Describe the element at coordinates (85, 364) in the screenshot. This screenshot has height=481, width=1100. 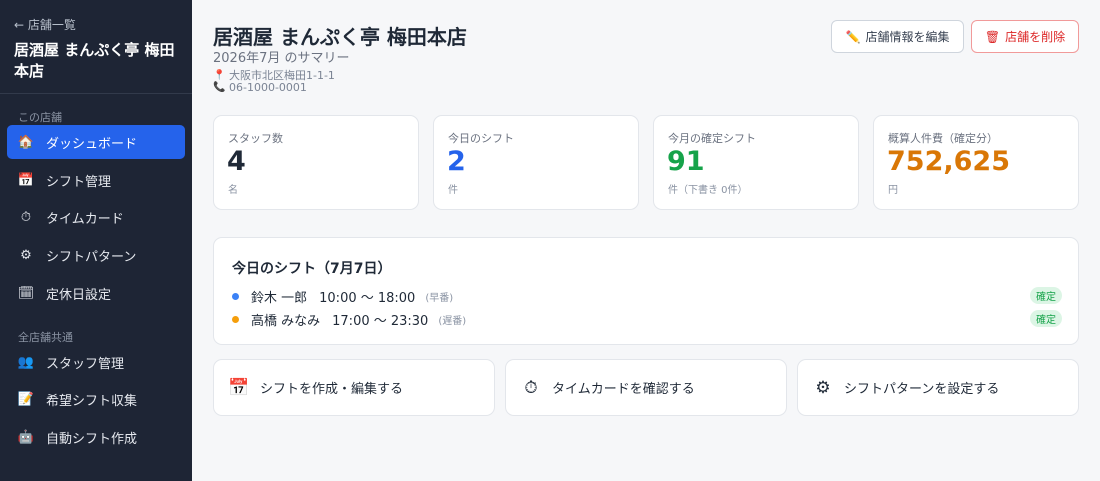
I see `sidebar-item-label: スタッフ管理` at that location.